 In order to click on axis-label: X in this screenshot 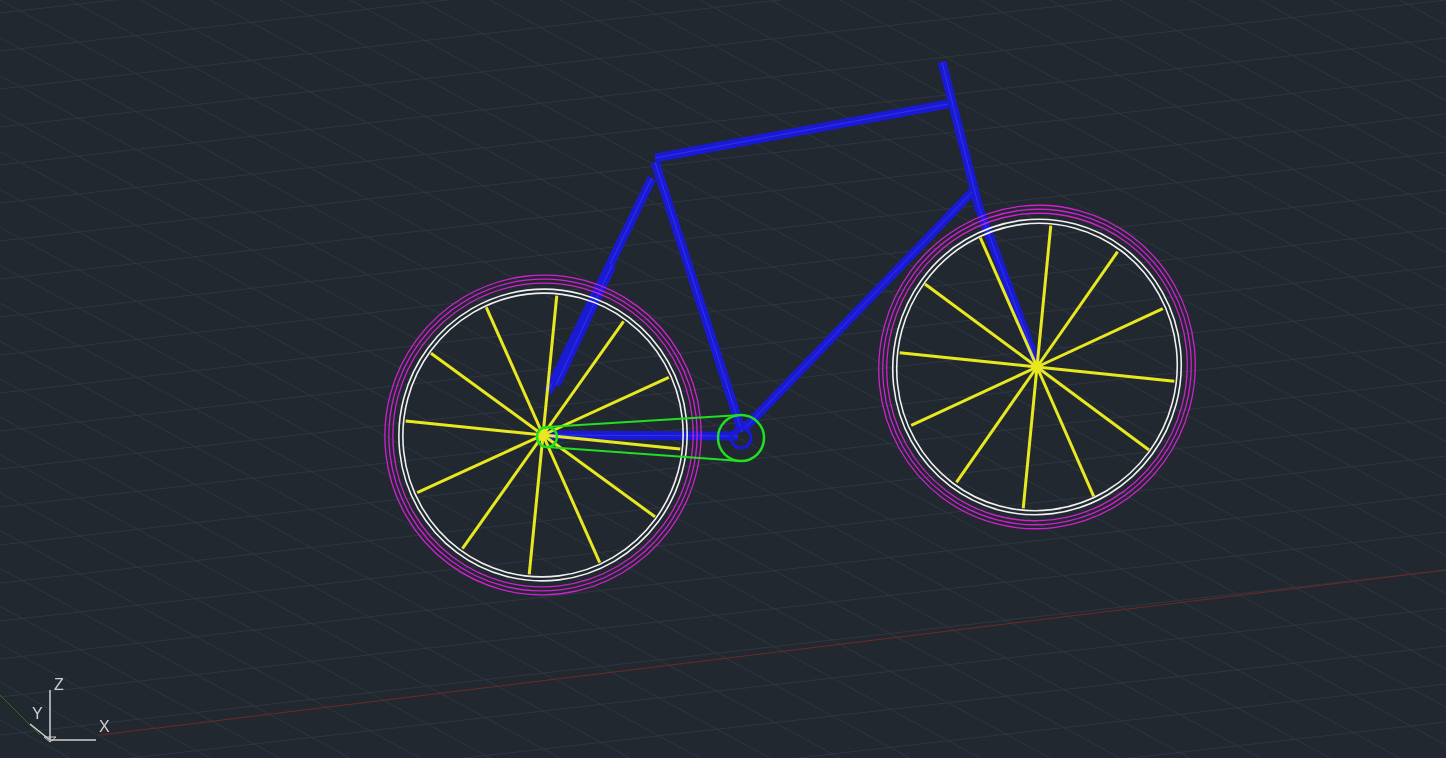, I will do `click(104, 727)`.